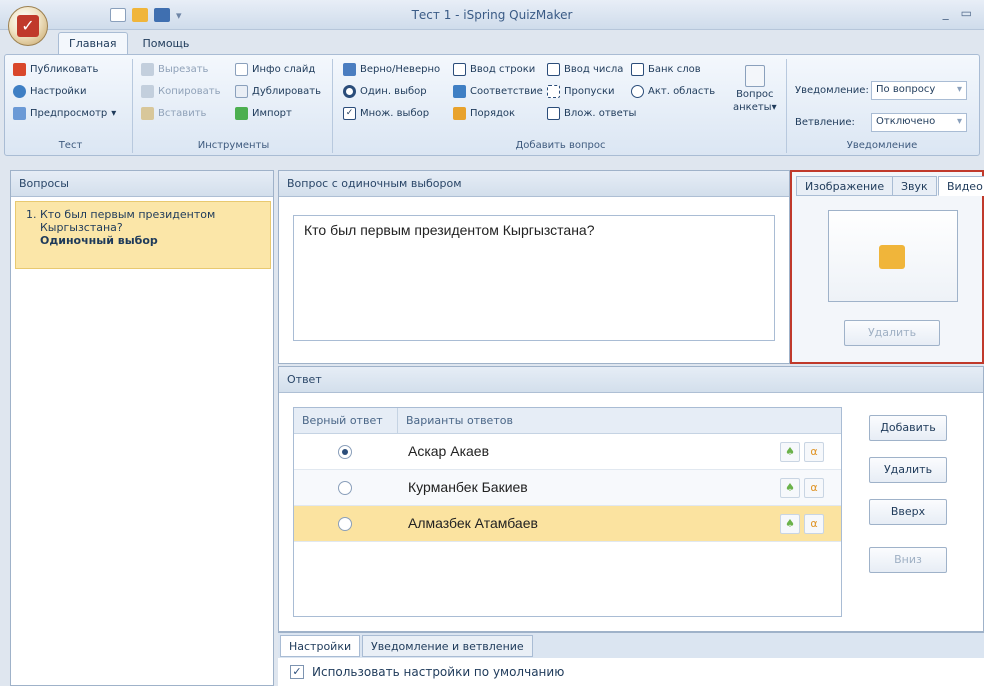  What do you see at coordinates (492, 15) in the screenshot?
I see `window-title: Тест 1 - iSpring QuizMaker` at bounding box center [492, 15].